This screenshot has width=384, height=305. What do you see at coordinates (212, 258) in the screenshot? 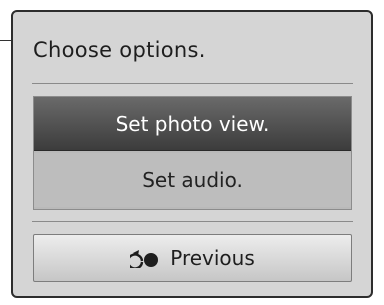
I see `previous-button-label: Previous` at bounding box center [212, 258].